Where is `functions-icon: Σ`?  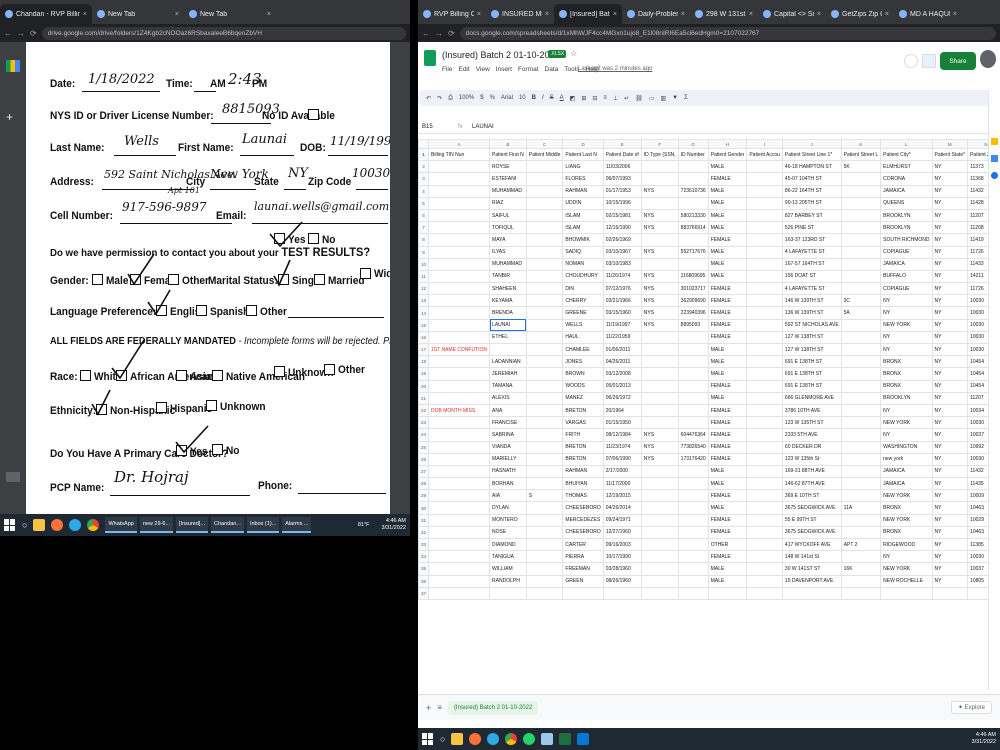
functions-icon: Σ is located at coordinates (686, 98).